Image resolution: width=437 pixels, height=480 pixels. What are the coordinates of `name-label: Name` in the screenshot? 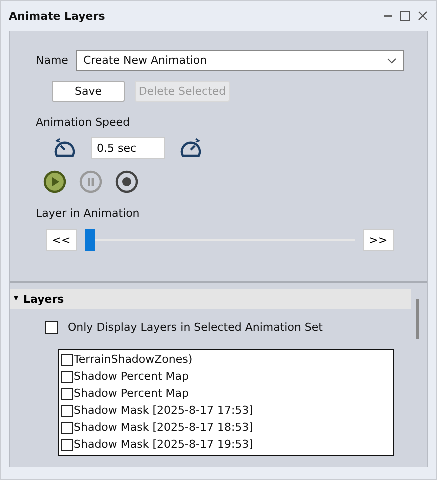 It's located at (52, 60).